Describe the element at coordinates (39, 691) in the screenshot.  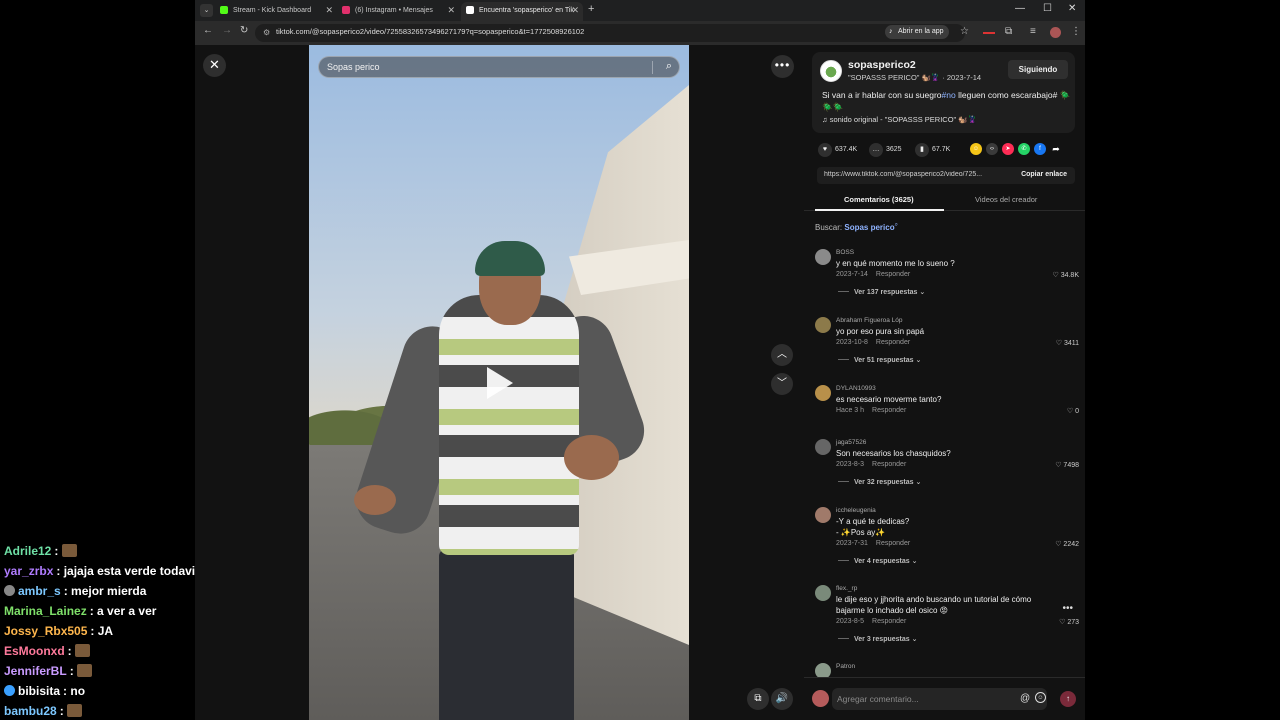
I see `chat-username: bibisita` at that location.